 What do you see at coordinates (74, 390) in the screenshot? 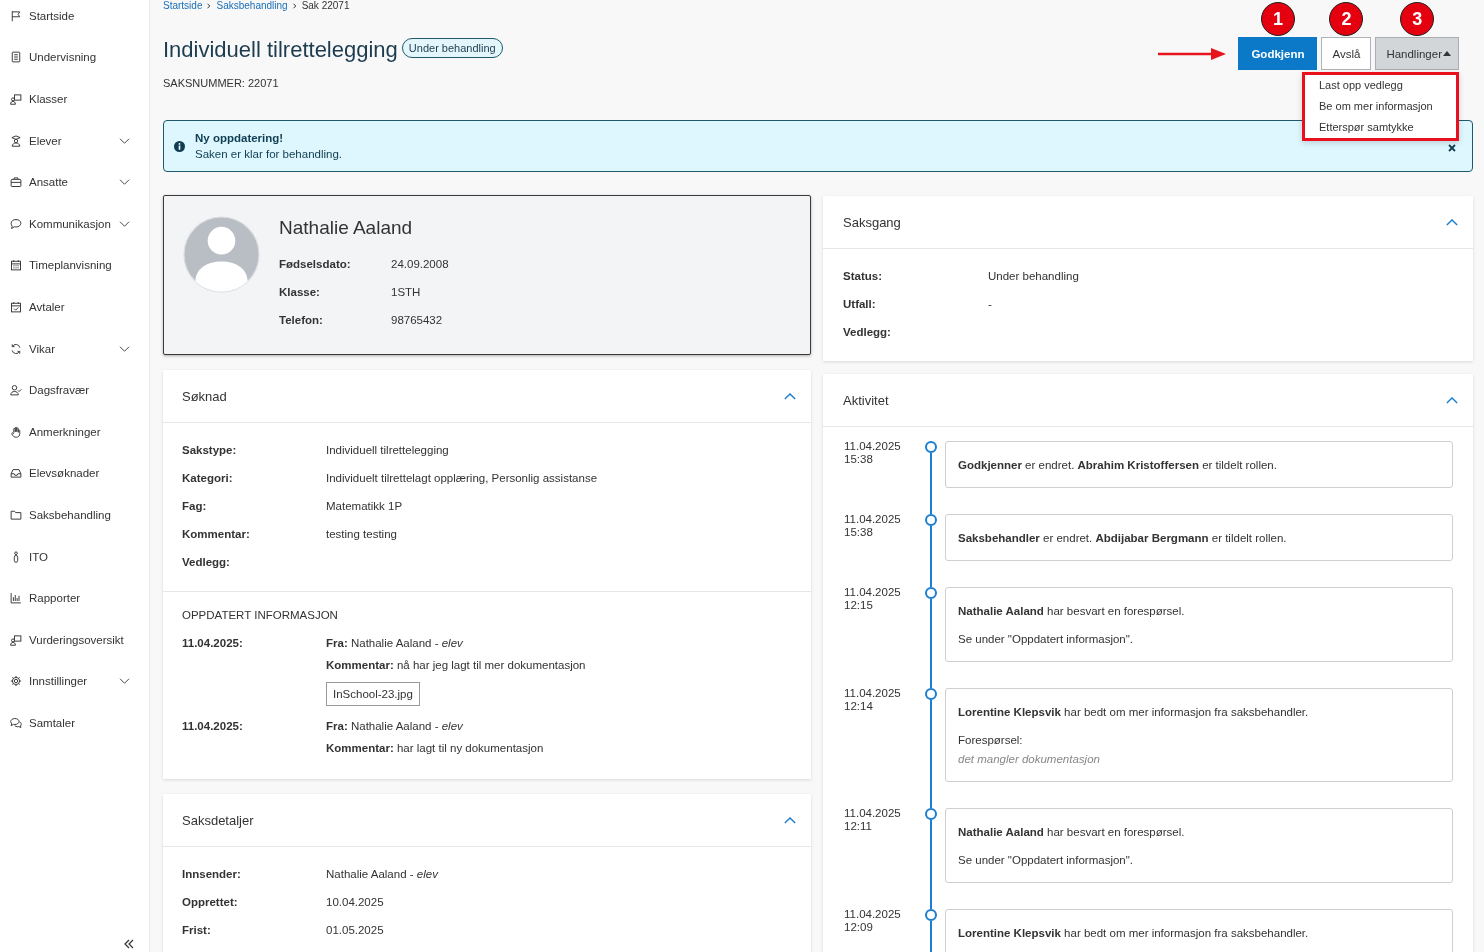
I see `nav-item: Dagsfravær` at bounding box center [74, 390].